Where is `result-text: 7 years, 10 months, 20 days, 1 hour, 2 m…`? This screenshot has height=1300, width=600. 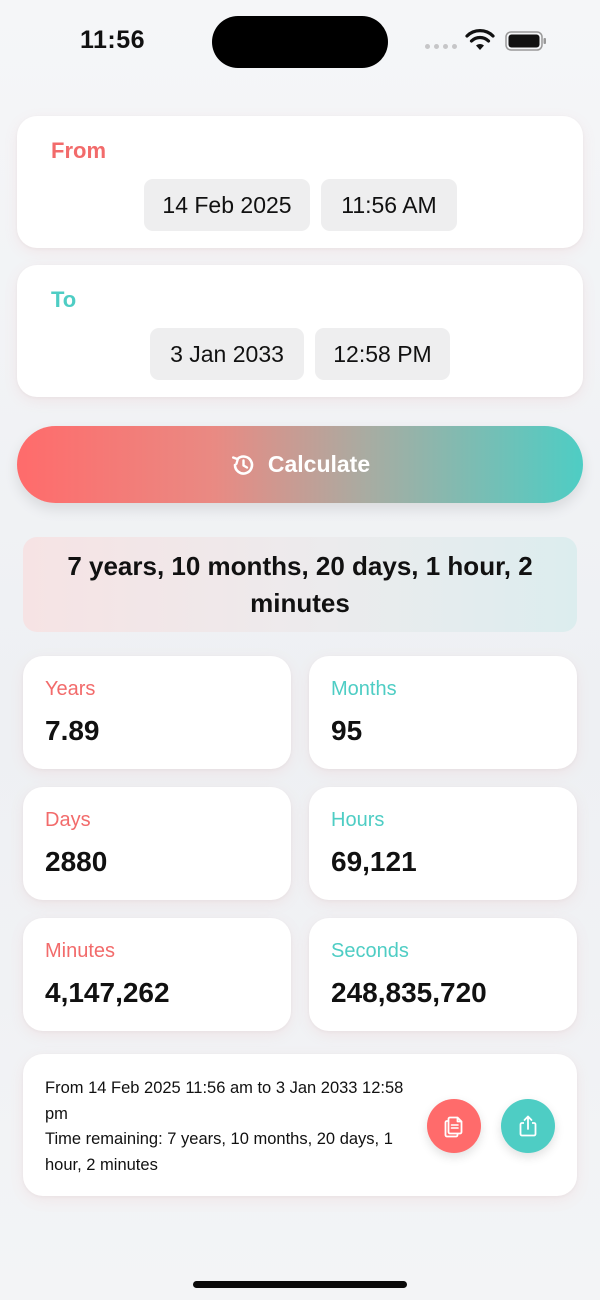
result-text: 7 years, 10 months, 20 days, 1 hour, 2 m… is located at coordinates (300, 584).